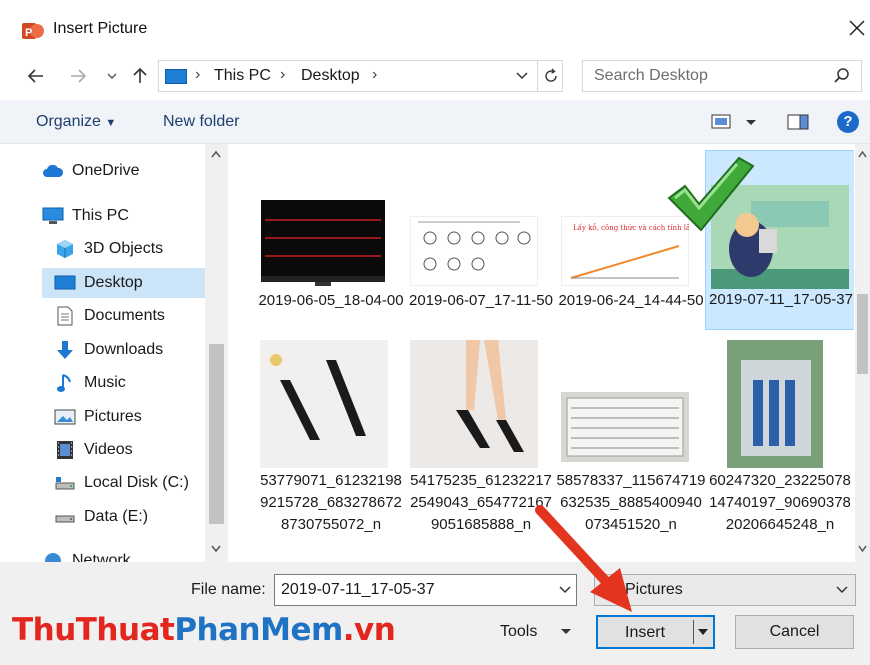  What do you see at coordinates (65, 249) in the screenshot?
I see `cube-icon` at bounding box center [65, 249].